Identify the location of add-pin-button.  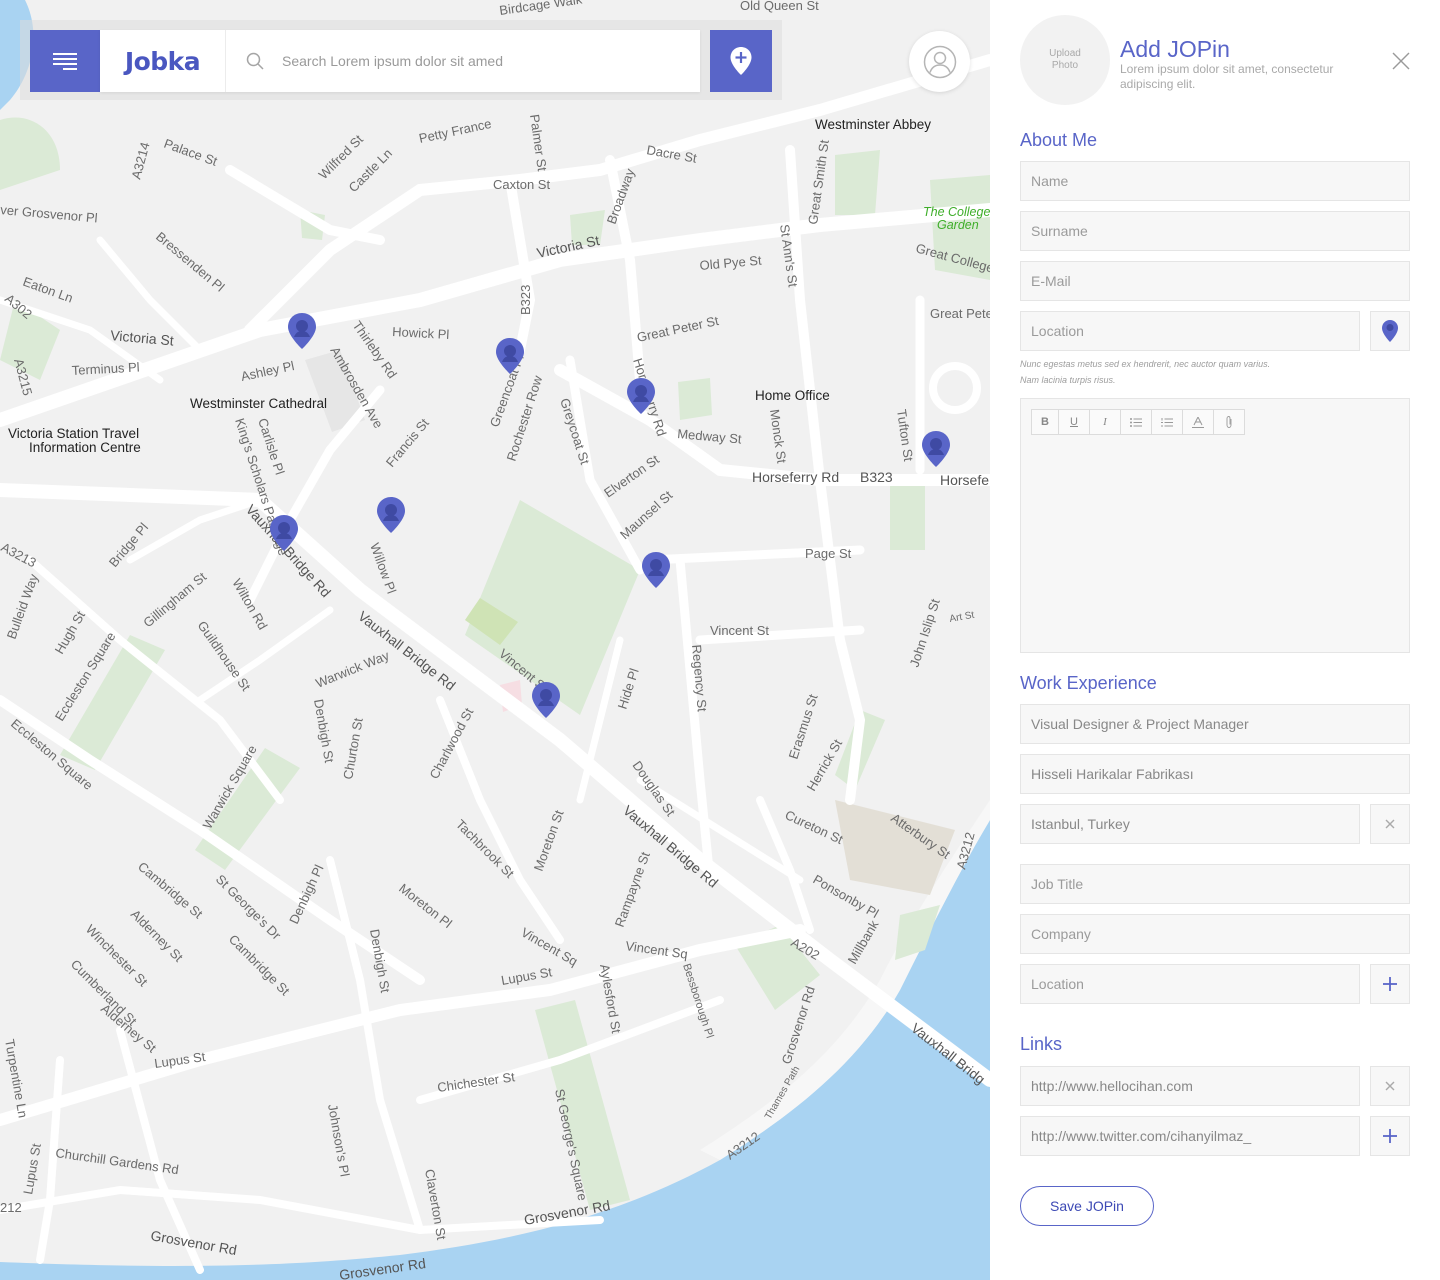
(741, 61).